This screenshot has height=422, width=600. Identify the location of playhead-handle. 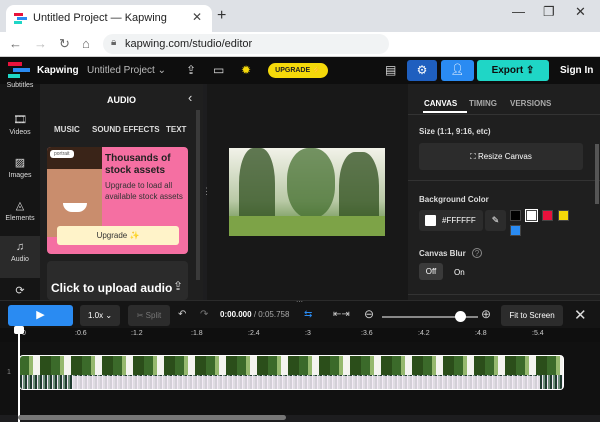
(19, 330).